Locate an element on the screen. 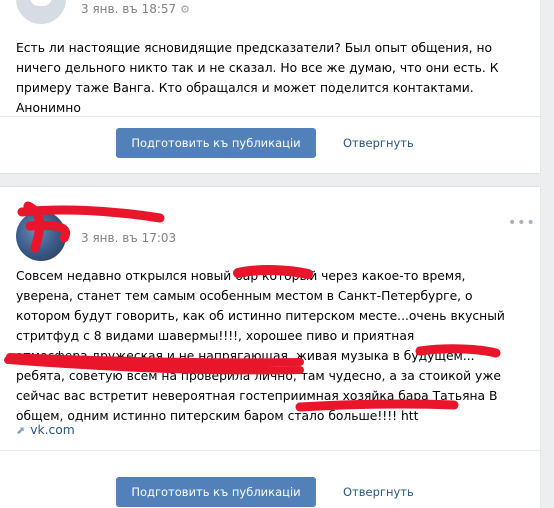 The image size is (554, 508). link-label: vk.com is located at coordinates (52, 430).